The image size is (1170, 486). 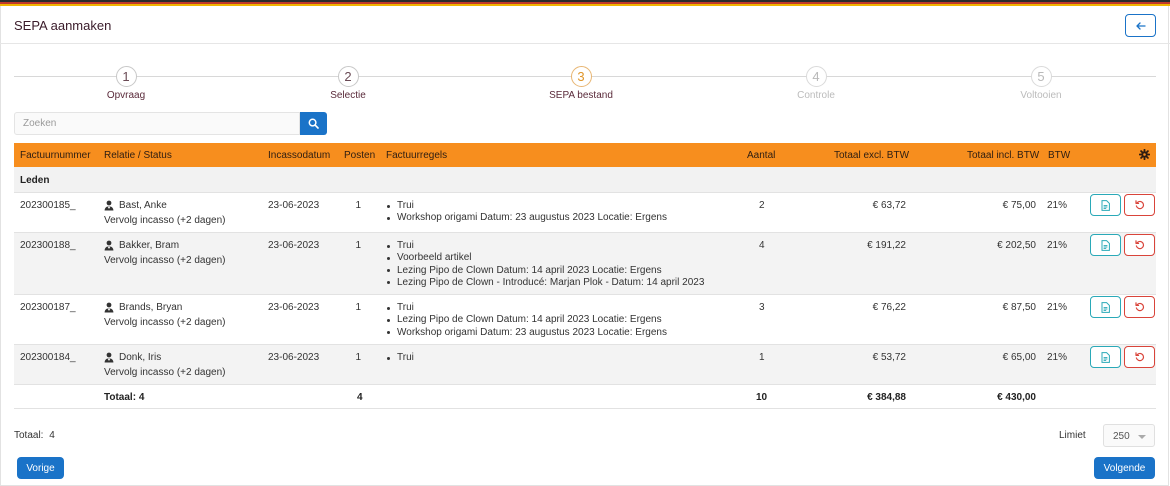 What do you see at coordinates (1142, 437) in the screenshot?
I see `chevron-down-icon` at bounding box center [1142, 437].